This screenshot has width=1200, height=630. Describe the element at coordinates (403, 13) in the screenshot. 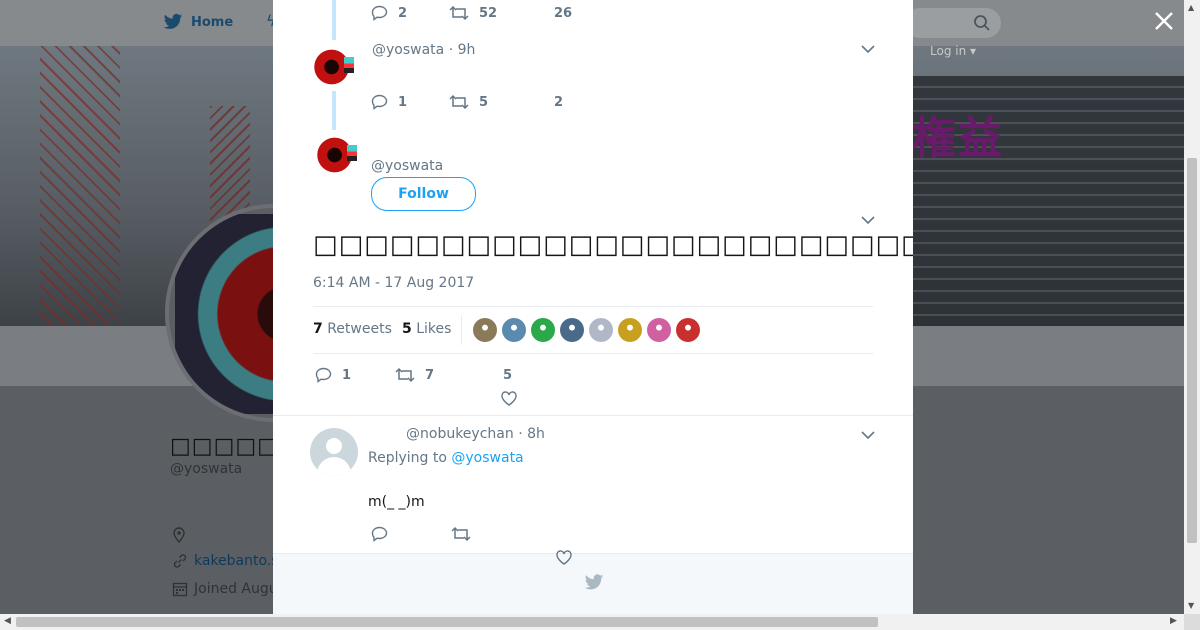

I see `reply-count: 2` at that location.